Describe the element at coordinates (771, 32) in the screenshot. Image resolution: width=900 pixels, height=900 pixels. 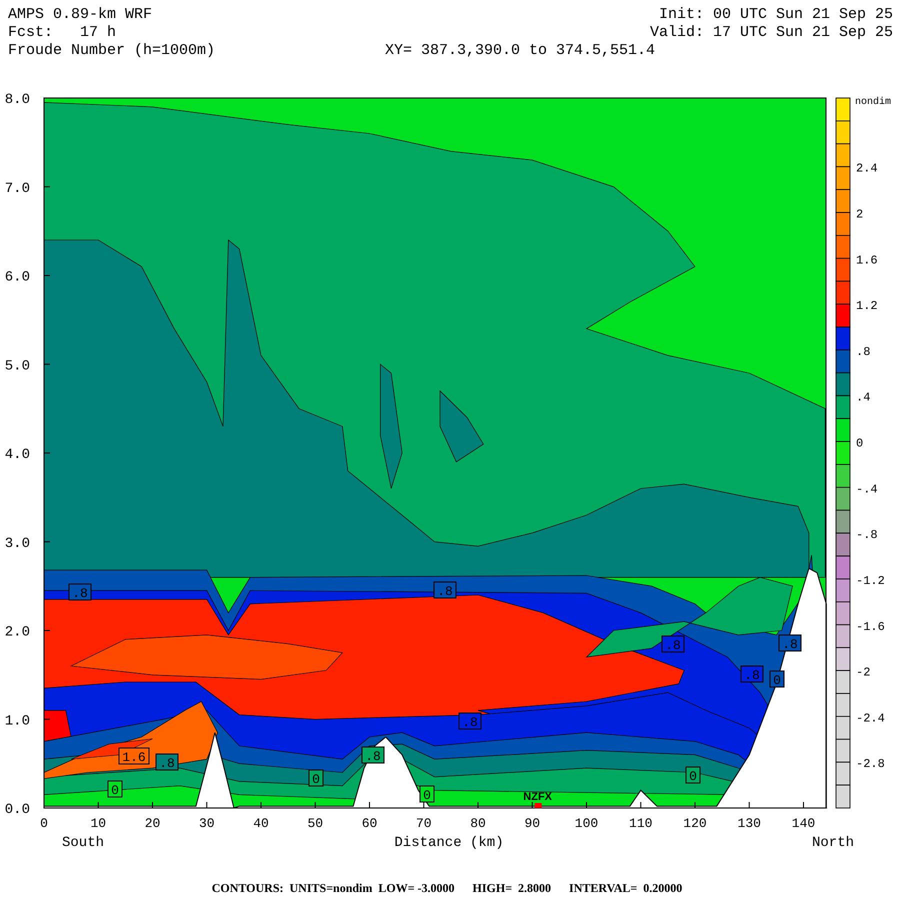
I see `valid-time: Valid: 17 UTC Sun 21 Sep 25` at that location.